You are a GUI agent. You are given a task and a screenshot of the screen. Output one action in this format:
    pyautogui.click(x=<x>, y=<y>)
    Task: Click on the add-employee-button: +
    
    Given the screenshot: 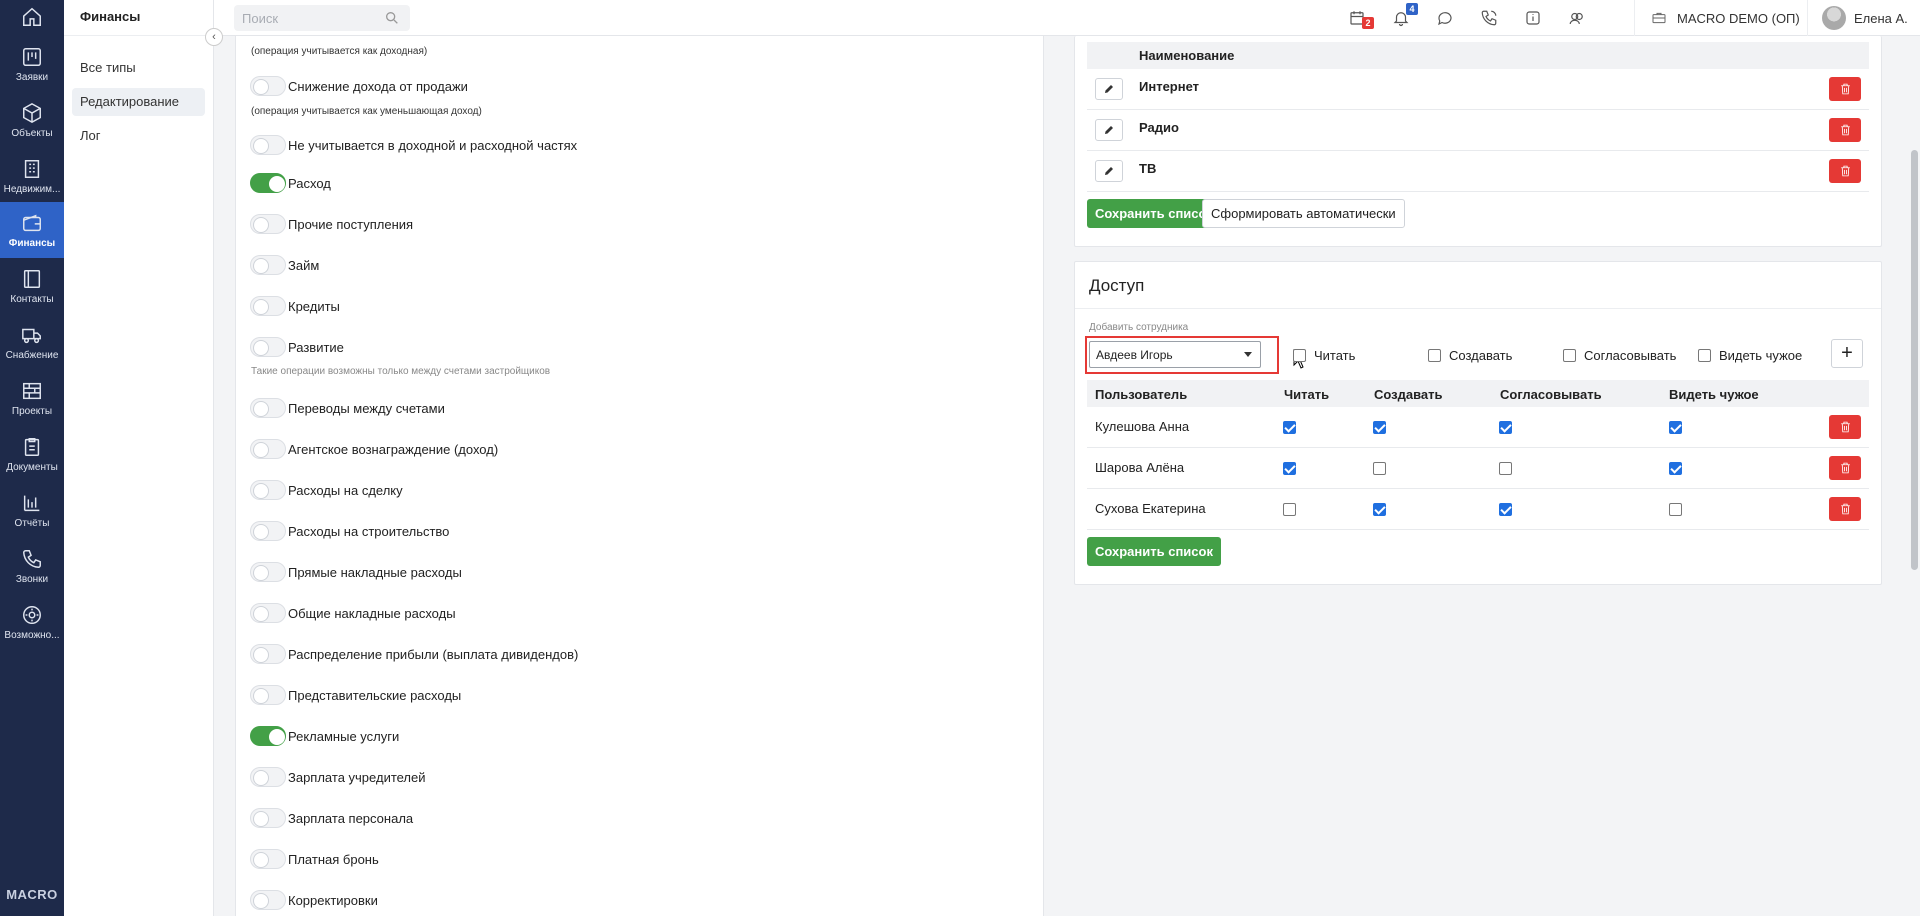 What is the action you would take?
    pyautogui.click(x=1847, y=353)
    